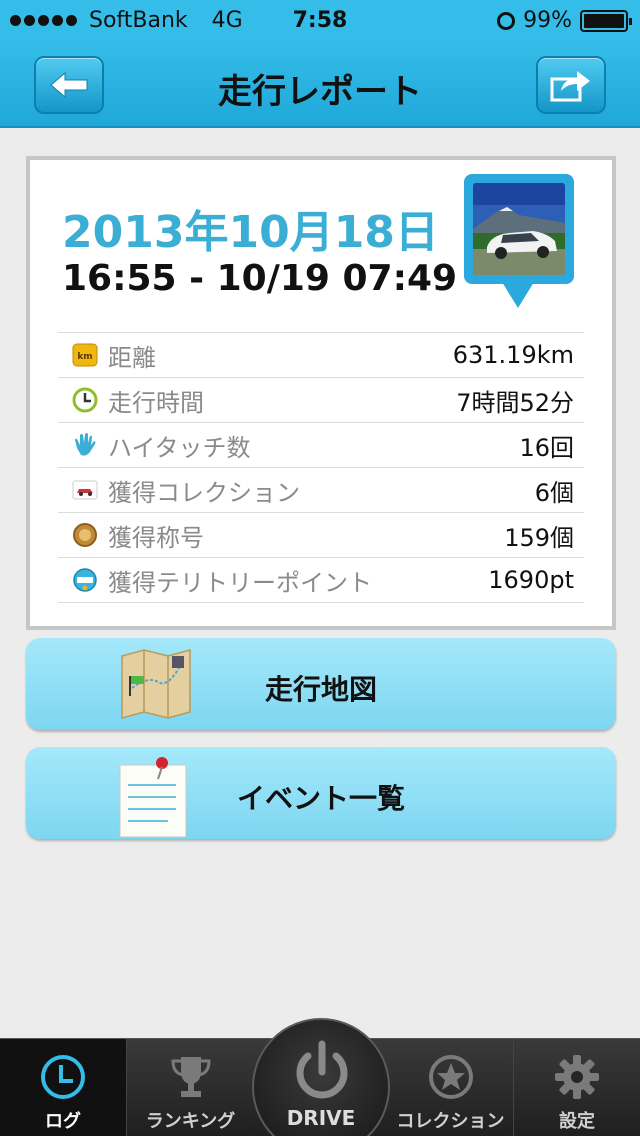  What do you see at coordinates (606, 20) in the screenshot?
I see `battery-icon` at bounding box center [606, 20].